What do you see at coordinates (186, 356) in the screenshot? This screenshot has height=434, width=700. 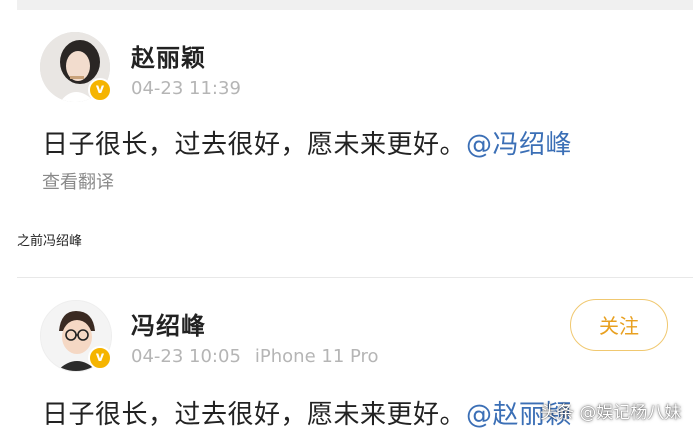 I see `post-time: 04-23 10:05` at bounding box center [186, 356].